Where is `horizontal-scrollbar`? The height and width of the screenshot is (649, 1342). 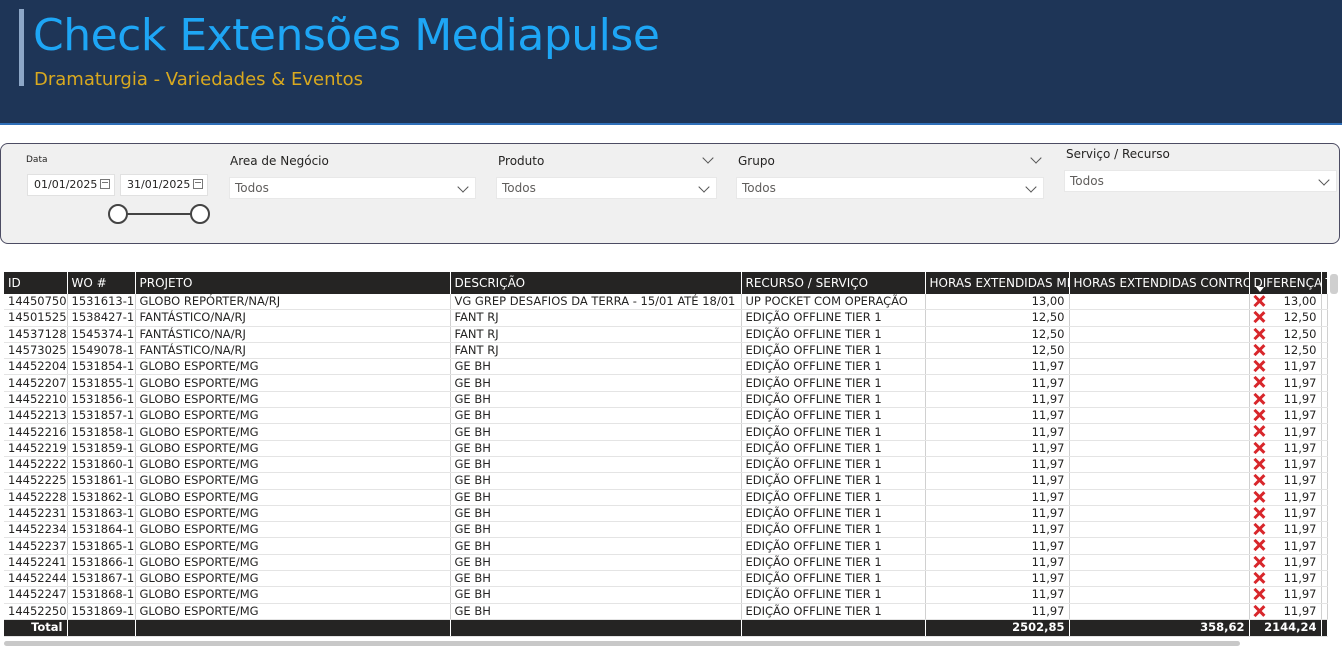 horizontal-scrollbar is located at coordinates (622, 643).